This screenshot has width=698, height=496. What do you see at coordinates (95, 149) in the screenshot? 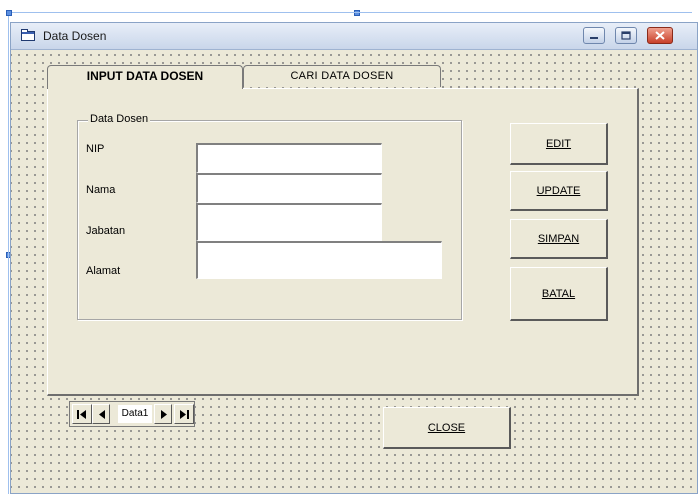
I see `label-nip: NIP` at bounding box center [95, 149].